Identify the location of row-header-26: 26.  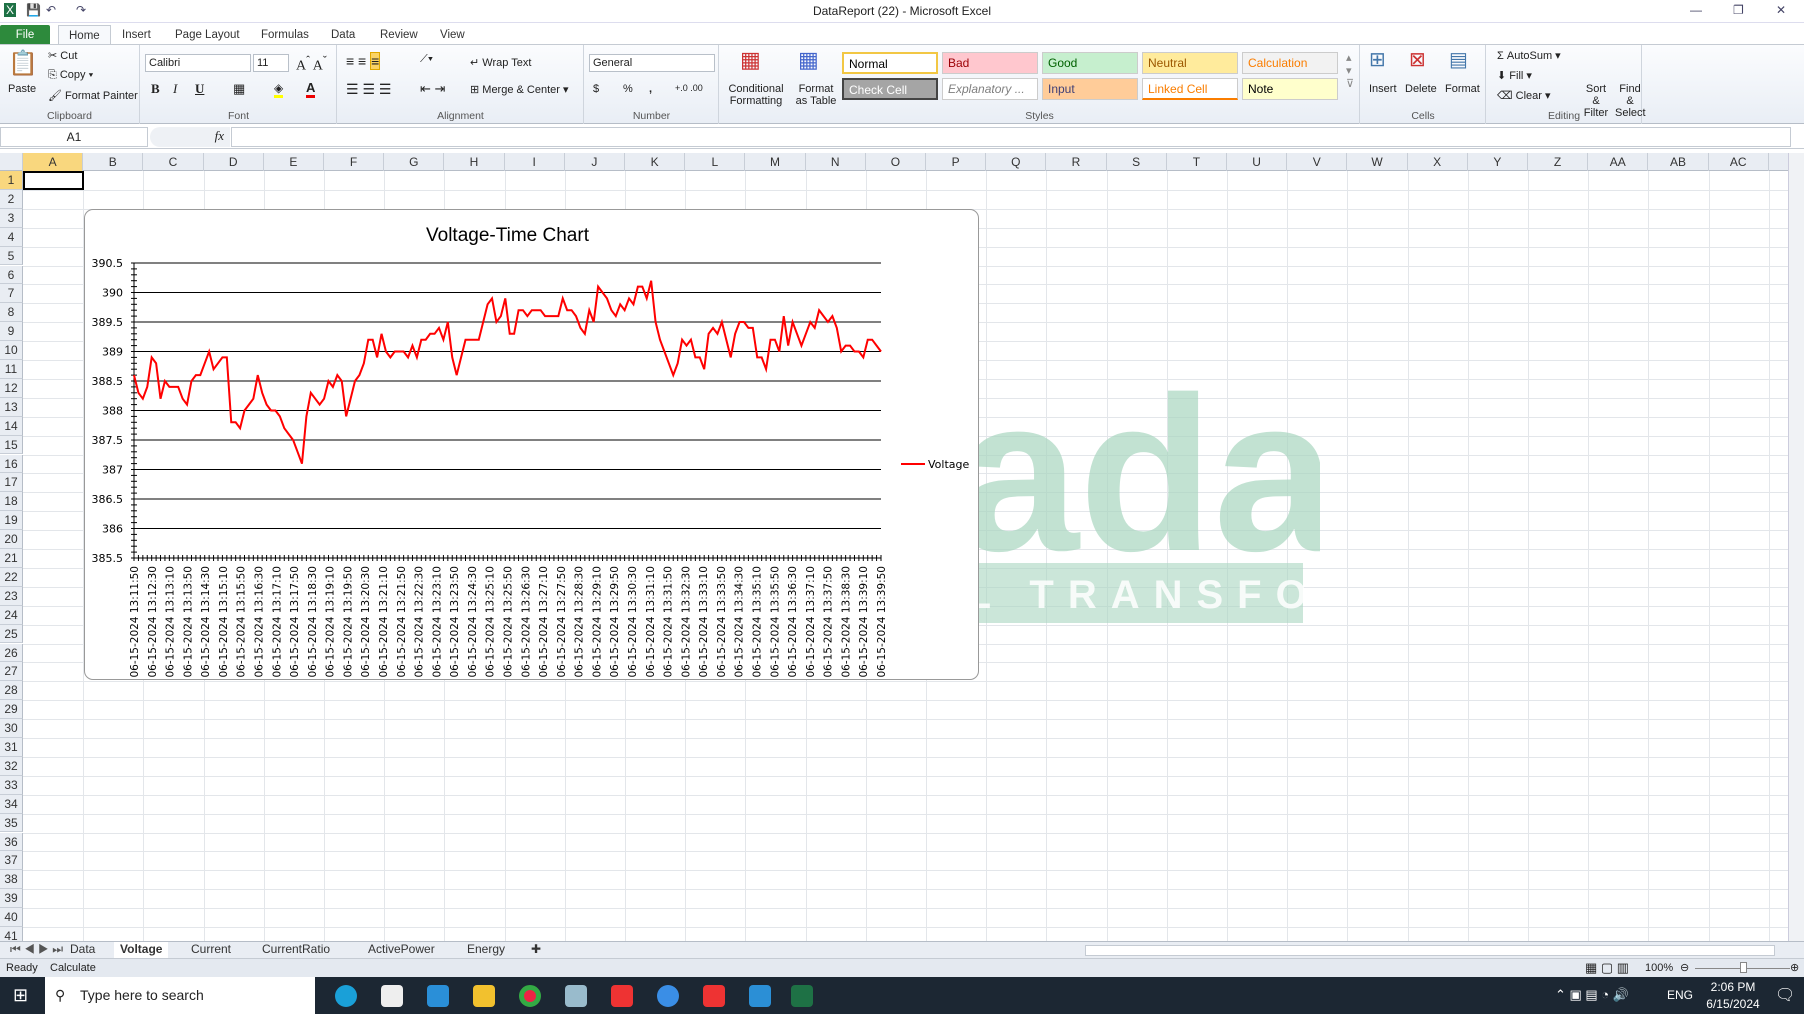
(11, 653).